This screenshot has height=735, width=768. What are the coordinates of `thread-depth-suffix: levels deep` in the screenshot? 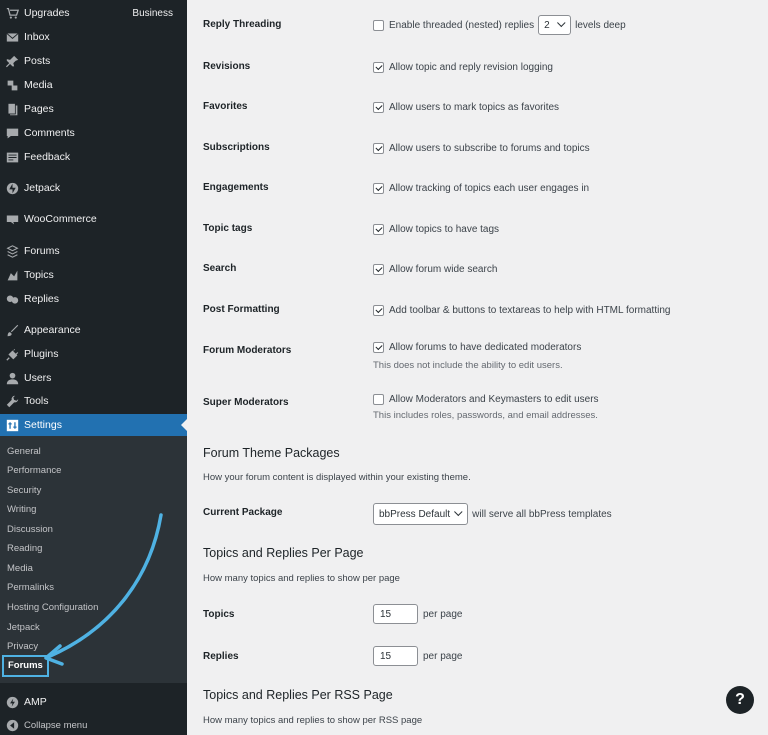 It's located at (600, 25).